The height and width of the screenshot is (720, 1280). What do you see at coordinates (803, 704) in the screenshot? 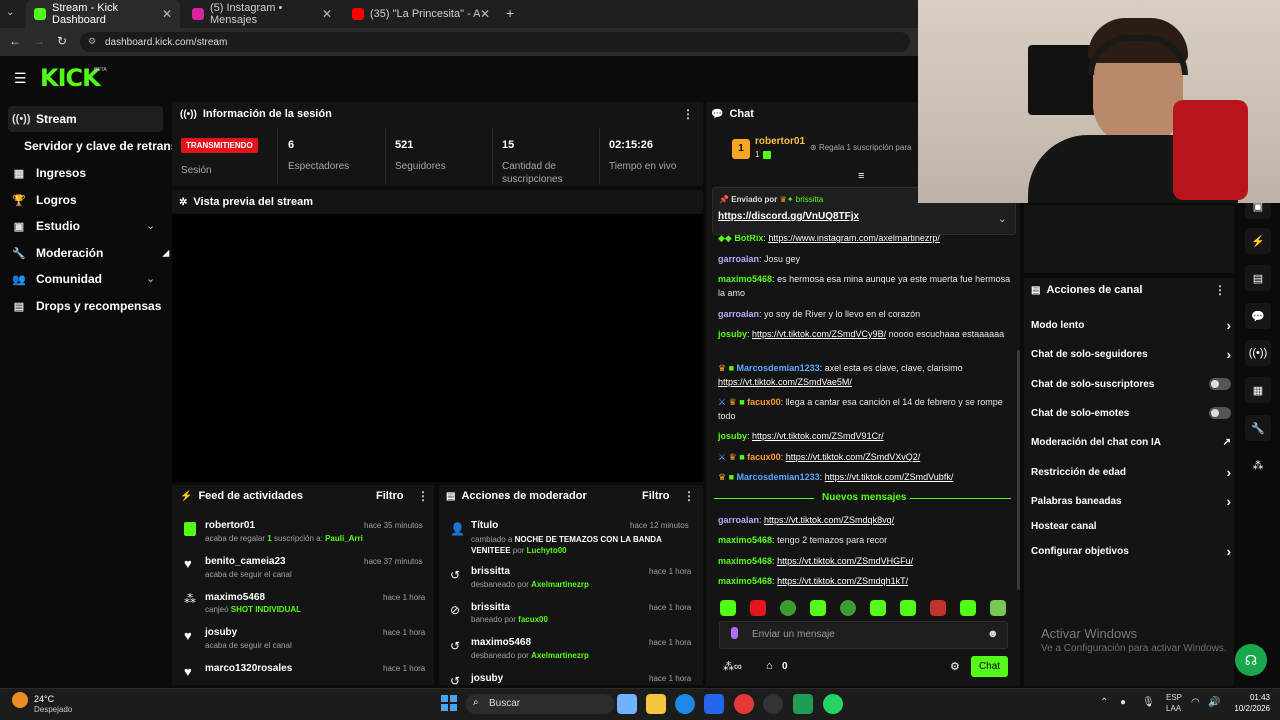
I see `excel-icon` at bounding box center [803, 704].